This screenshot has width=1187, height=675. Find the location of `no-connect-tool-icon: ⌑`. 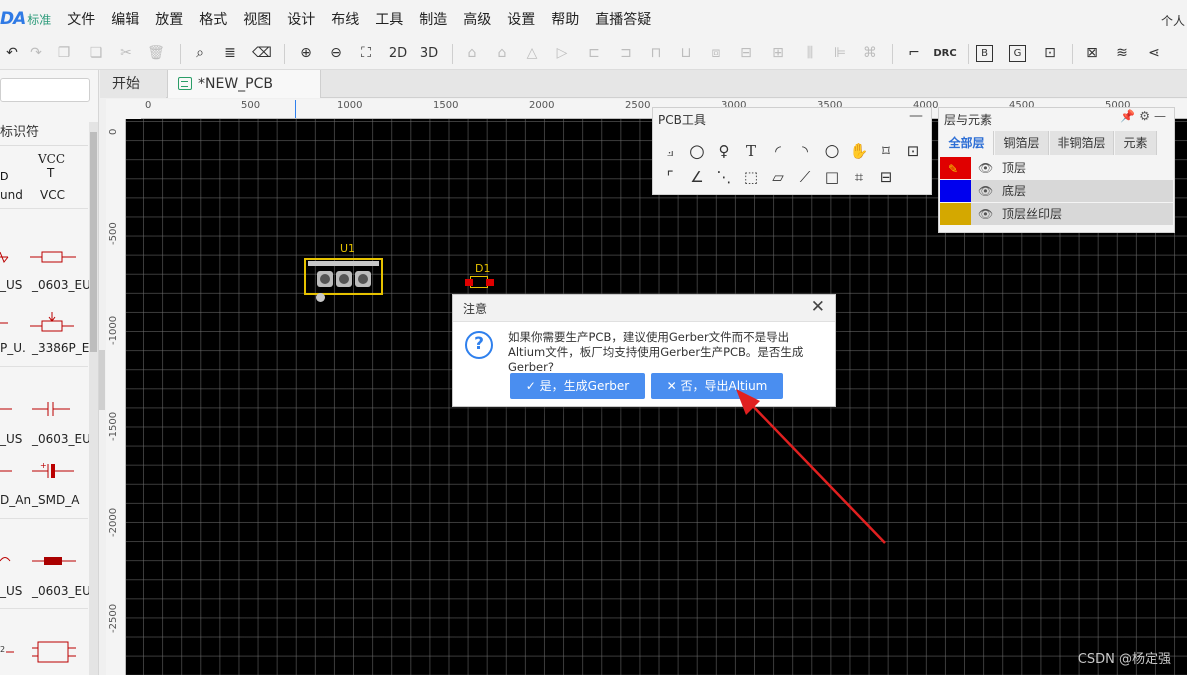

no-connect-tool-icon: ⌑ is located at coordinates (886, 151).